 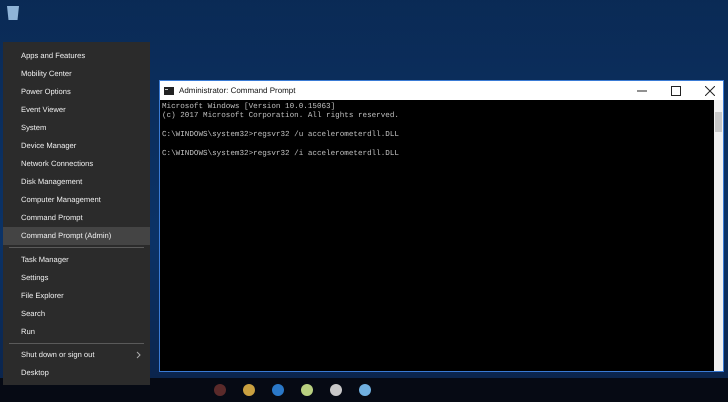 I want to click on recycle-bin-icon, so click(x=13, y=12).